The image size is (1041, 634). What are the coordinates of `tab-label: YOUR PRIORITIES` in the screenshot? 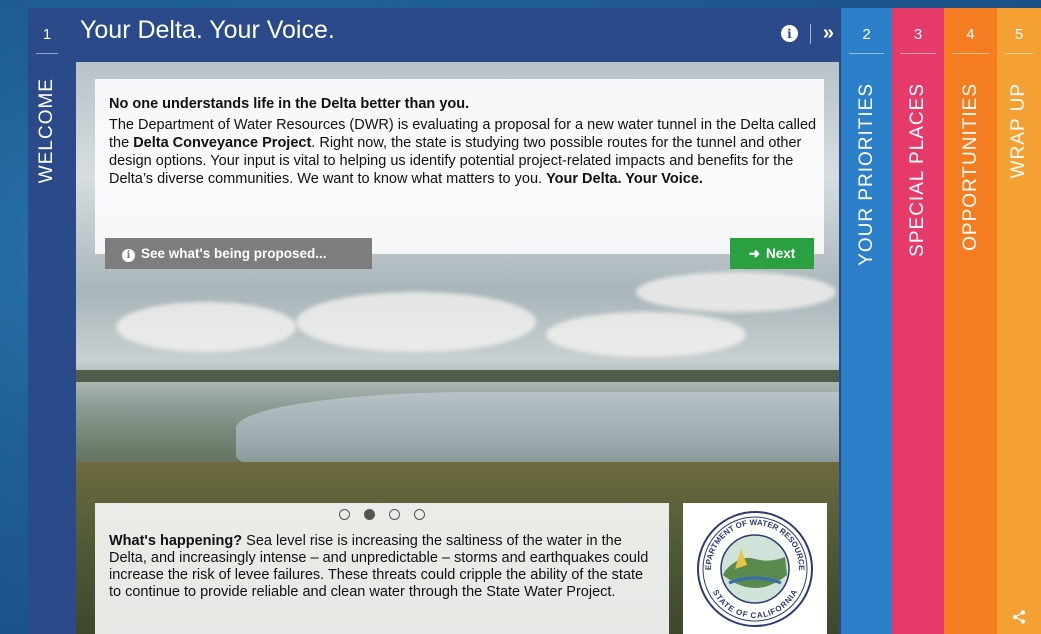 It's located at (866, 174).